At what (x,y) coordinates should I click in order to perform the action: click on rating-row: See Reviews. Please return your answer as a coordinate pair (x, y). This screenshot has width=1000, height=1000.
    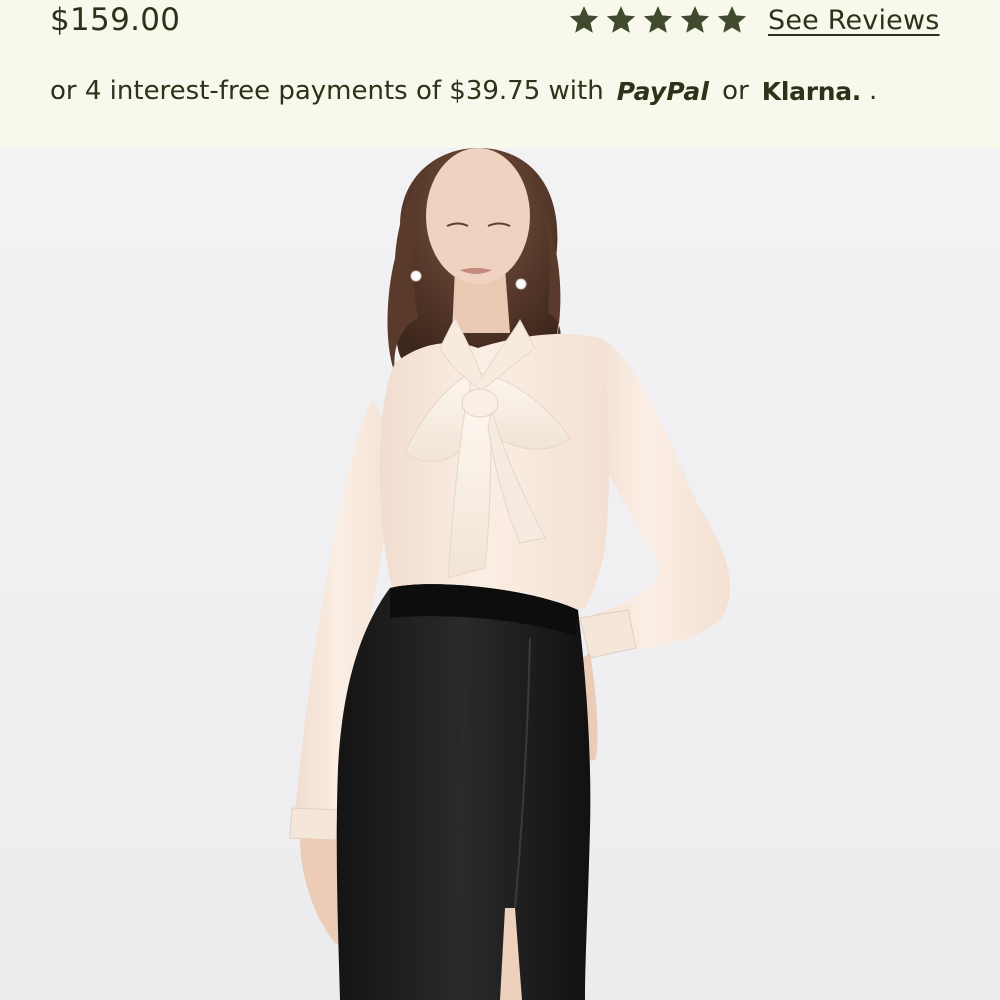
    Looking at the image, I should click on (754, 20).